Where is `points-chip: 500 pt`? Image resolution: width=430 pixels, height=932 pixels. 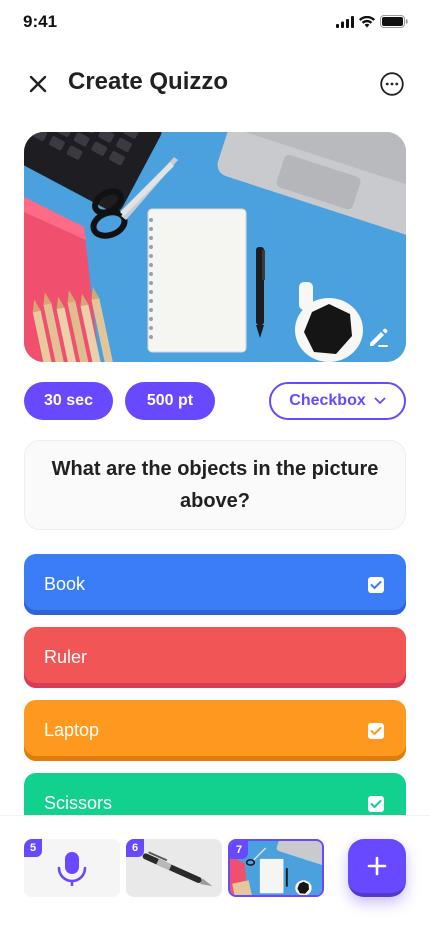 points-chip: 500 pt is located at coordinates (170, 401).